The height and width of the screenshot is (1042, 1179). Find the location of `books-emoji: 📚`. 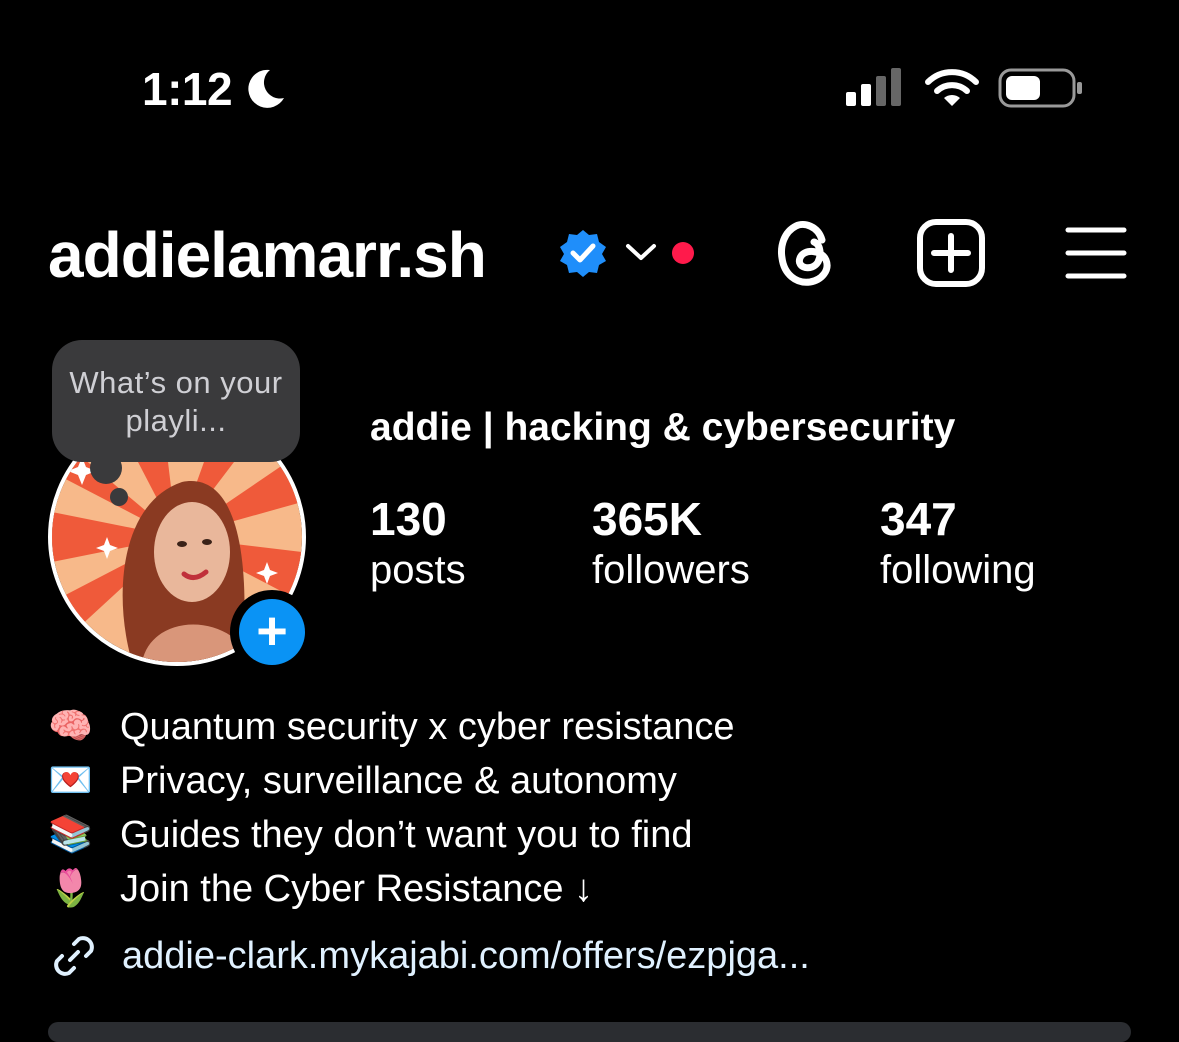

books-emoji: 📚 is located at coordinates (70, 834).